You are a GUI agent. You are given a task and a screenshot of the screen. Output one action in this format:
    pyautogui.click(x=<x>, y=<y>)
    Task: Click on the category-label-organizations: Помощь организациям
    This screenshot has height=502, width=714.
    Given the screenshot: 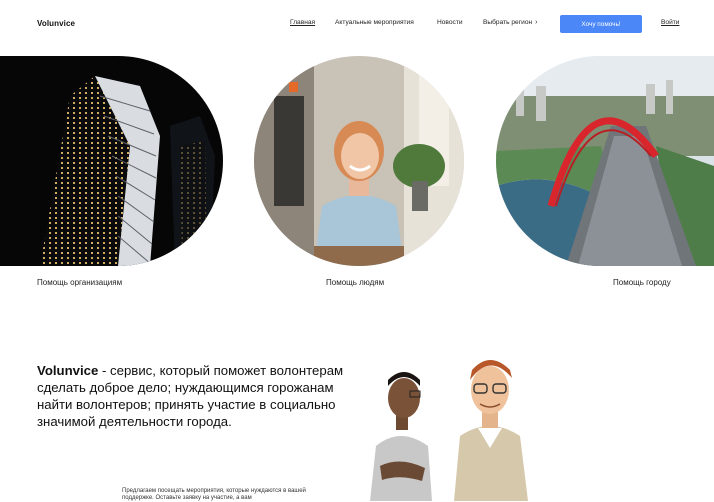 What is the action you would take?
    pyautogui.click(x=79, y=282)
    